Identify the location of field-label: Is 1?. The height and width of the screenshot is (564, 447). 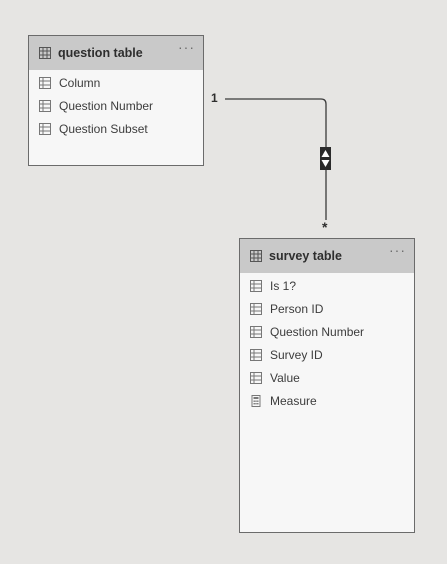
(283, 285).